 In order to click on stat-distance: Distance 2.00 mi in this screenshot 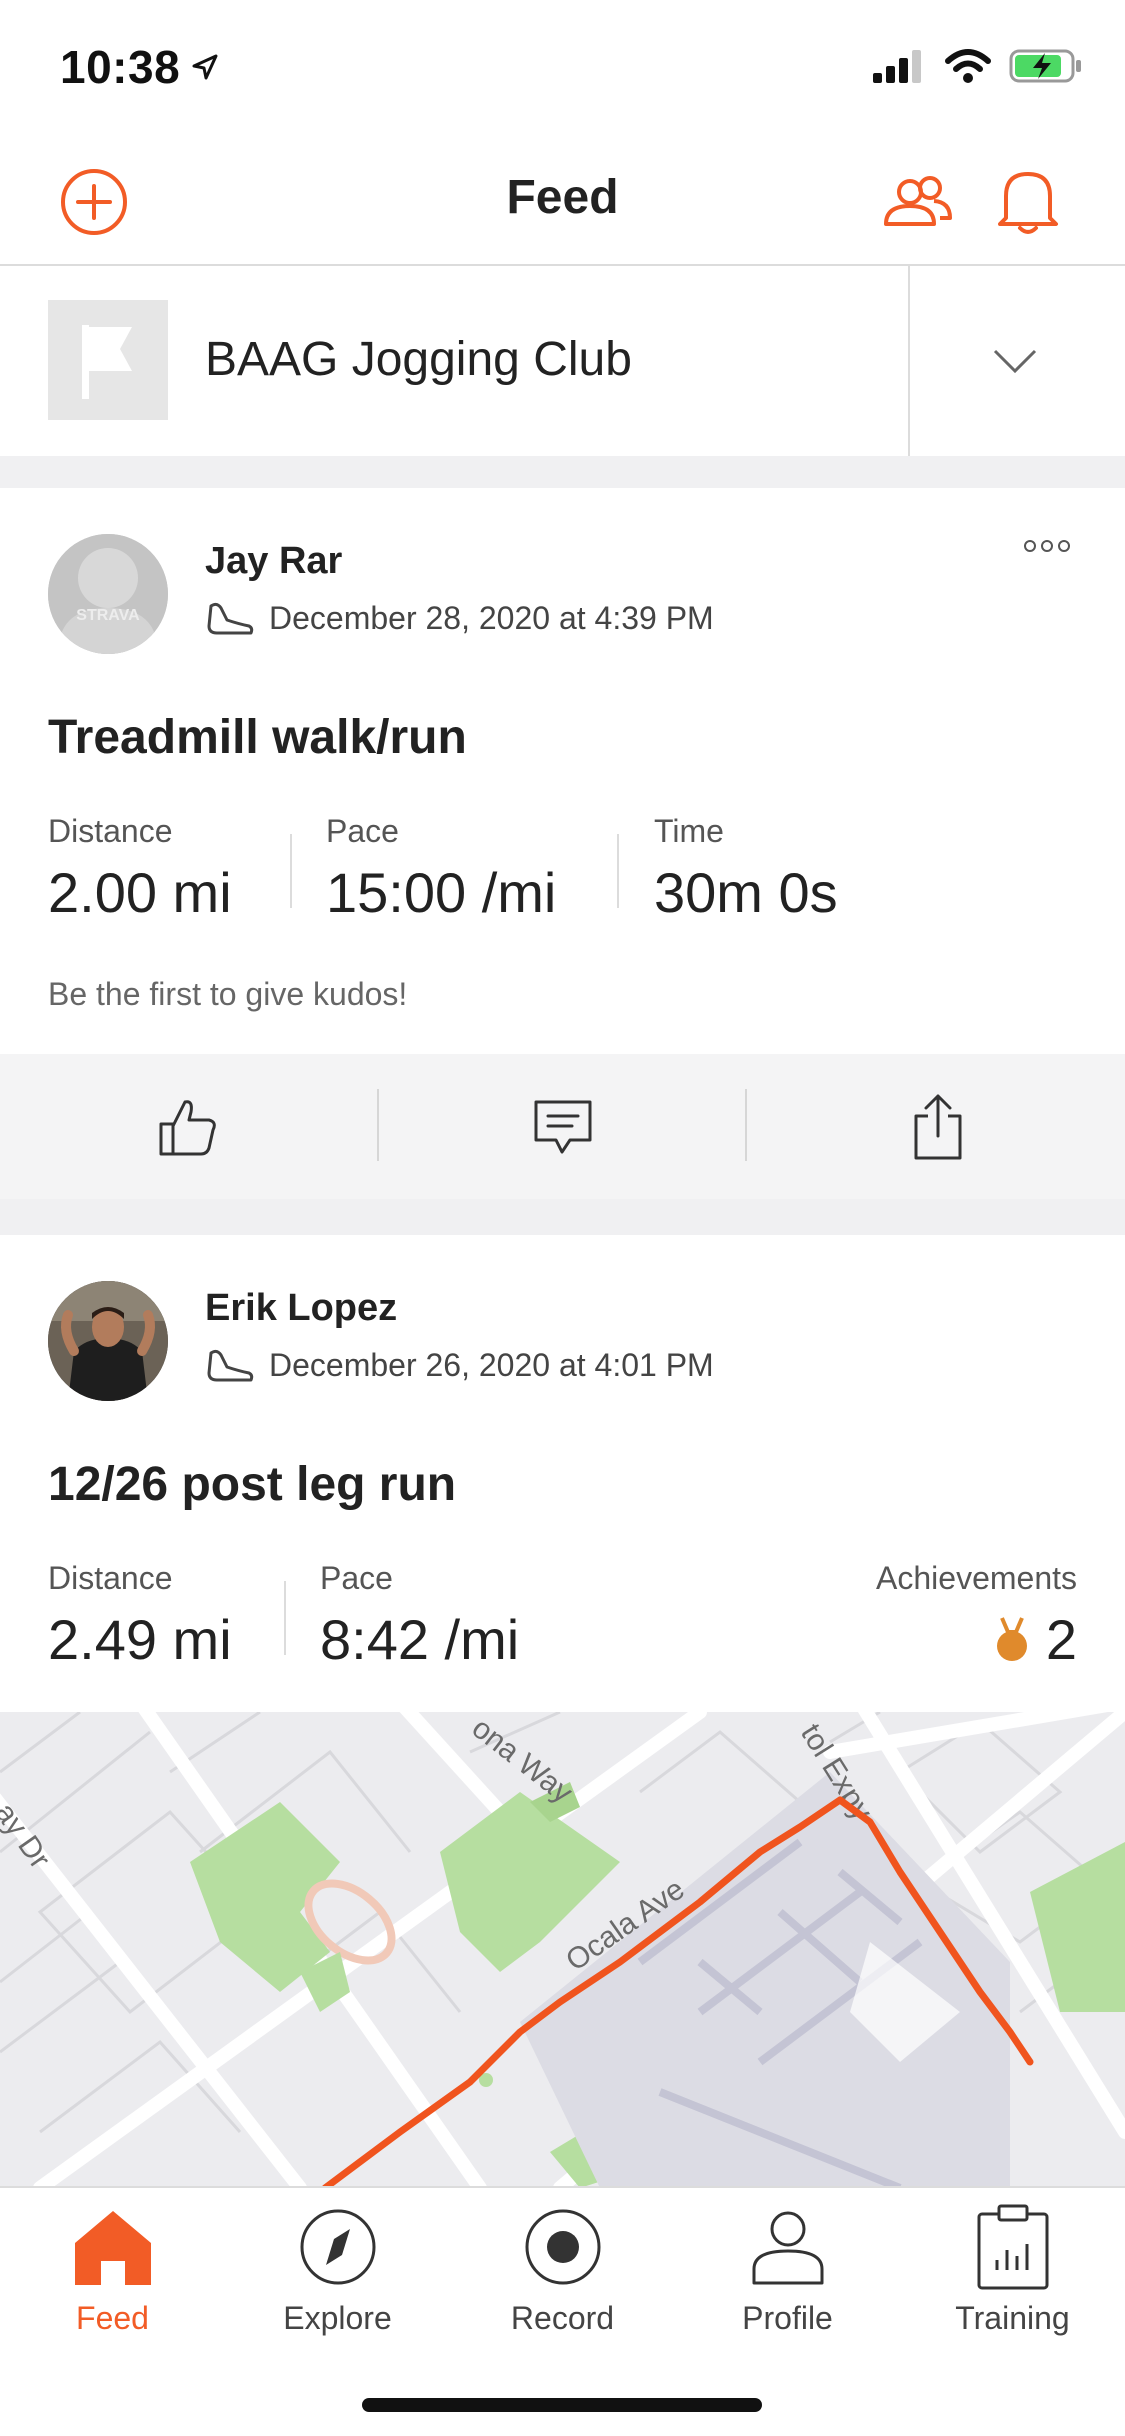, I will do `click(140, 869)`.